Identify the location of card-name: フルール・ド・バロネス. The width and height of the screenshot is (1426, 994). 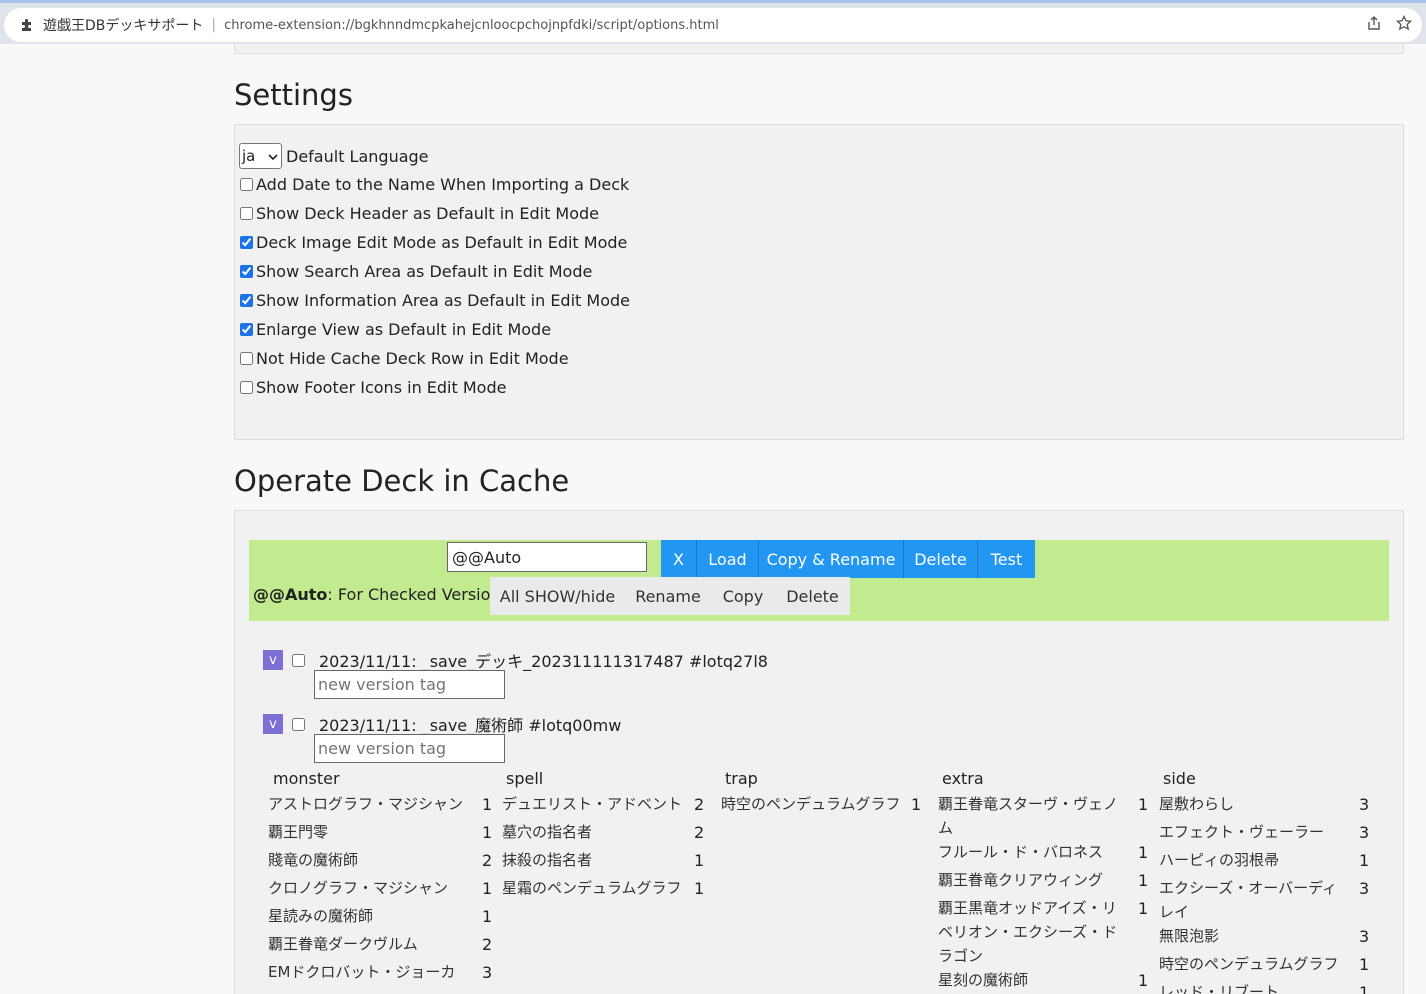
(1021, 852).